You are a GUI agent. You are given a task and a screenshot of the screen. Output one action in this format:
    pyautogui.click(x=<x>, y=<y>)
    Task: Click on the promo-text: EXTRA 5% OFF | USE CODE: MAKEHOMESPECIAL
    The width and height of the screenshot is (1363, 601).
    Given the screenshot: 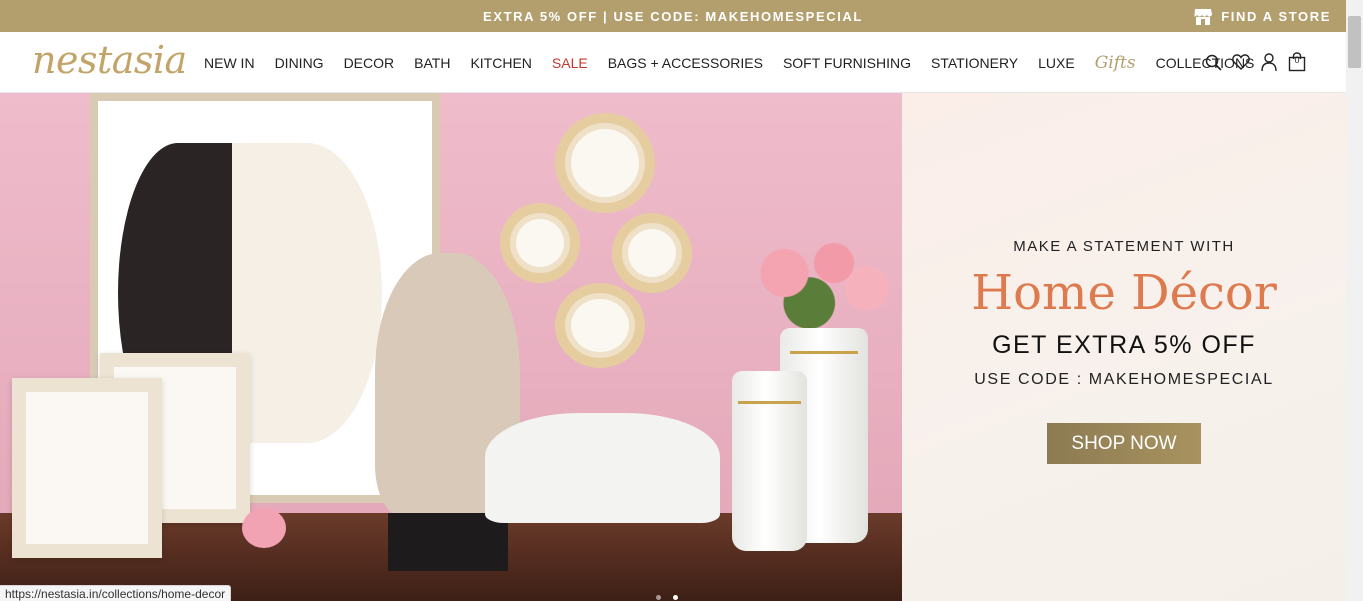 What is the action you would take?
    pyautogui.click(x=673, y=16)
    